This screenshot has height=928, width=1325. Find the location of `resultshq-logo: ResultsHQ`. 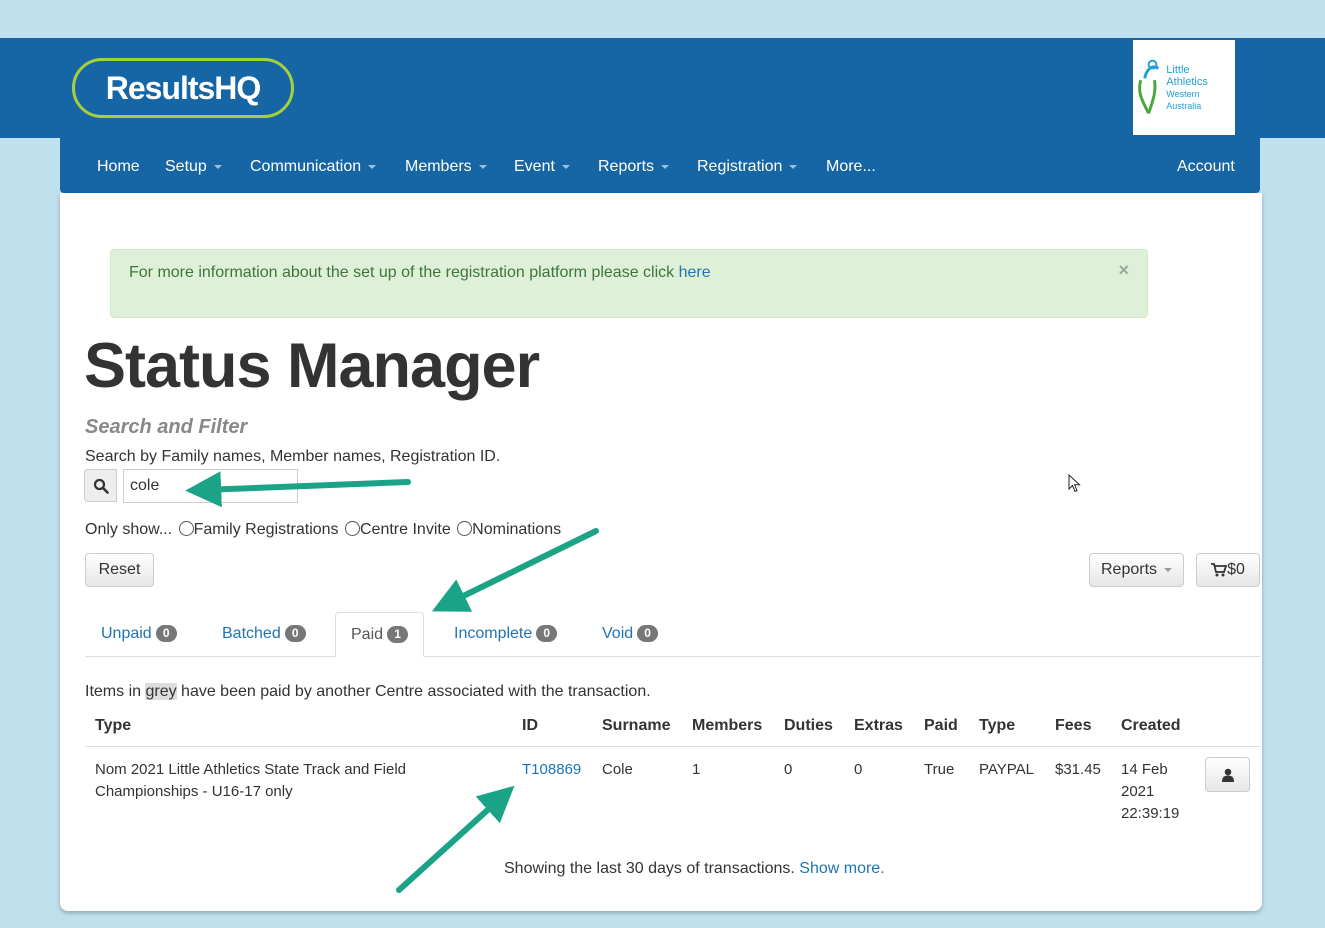

resultshq-logo: ResultsHQ is located at coordinates (183, 88).